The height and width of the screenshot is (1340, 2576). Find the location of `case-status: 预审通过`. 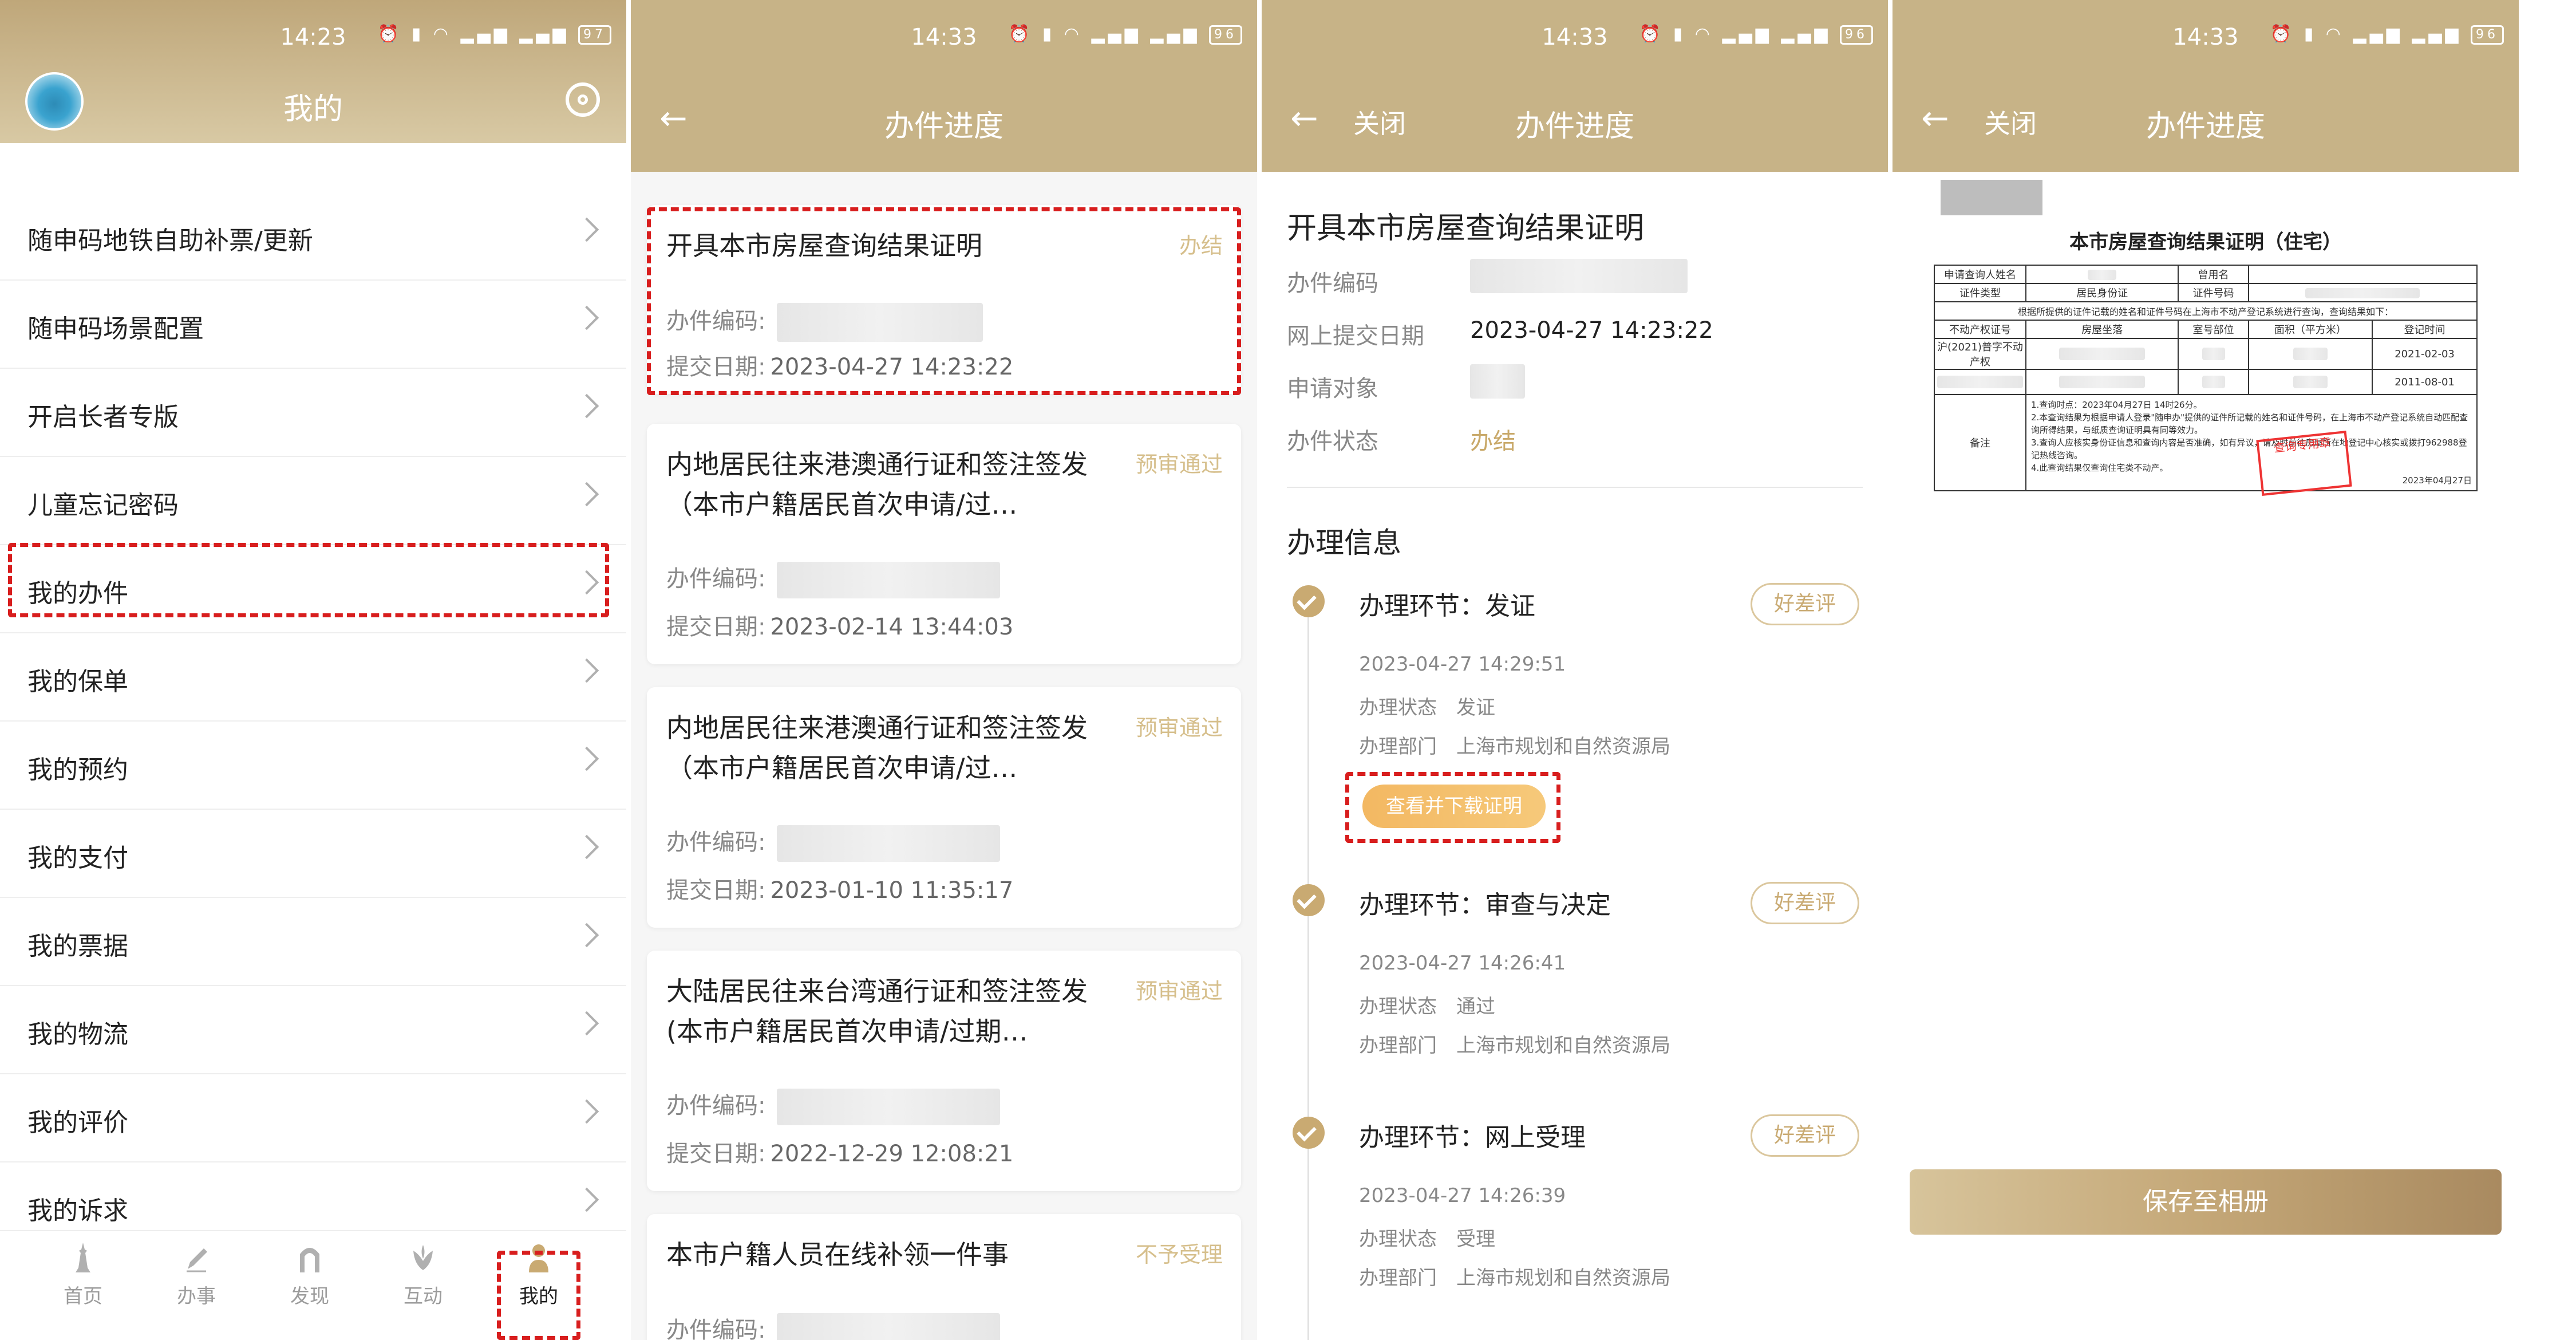

case-status: 预审通过 is located at coordinates (1179, 727).